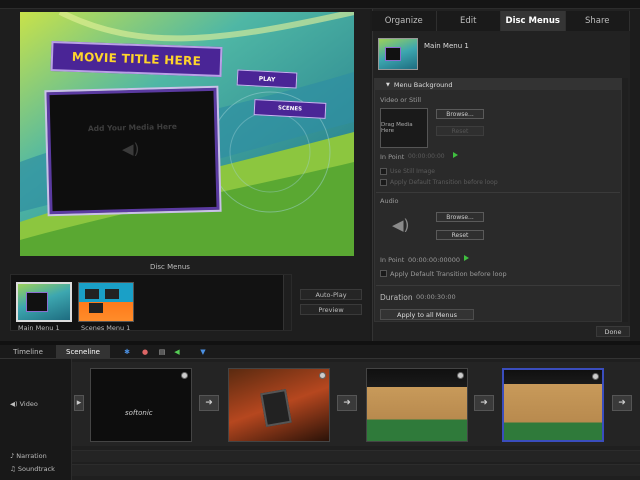  I want to click on tab-sceneline: Sceneline, so click(83, 352).